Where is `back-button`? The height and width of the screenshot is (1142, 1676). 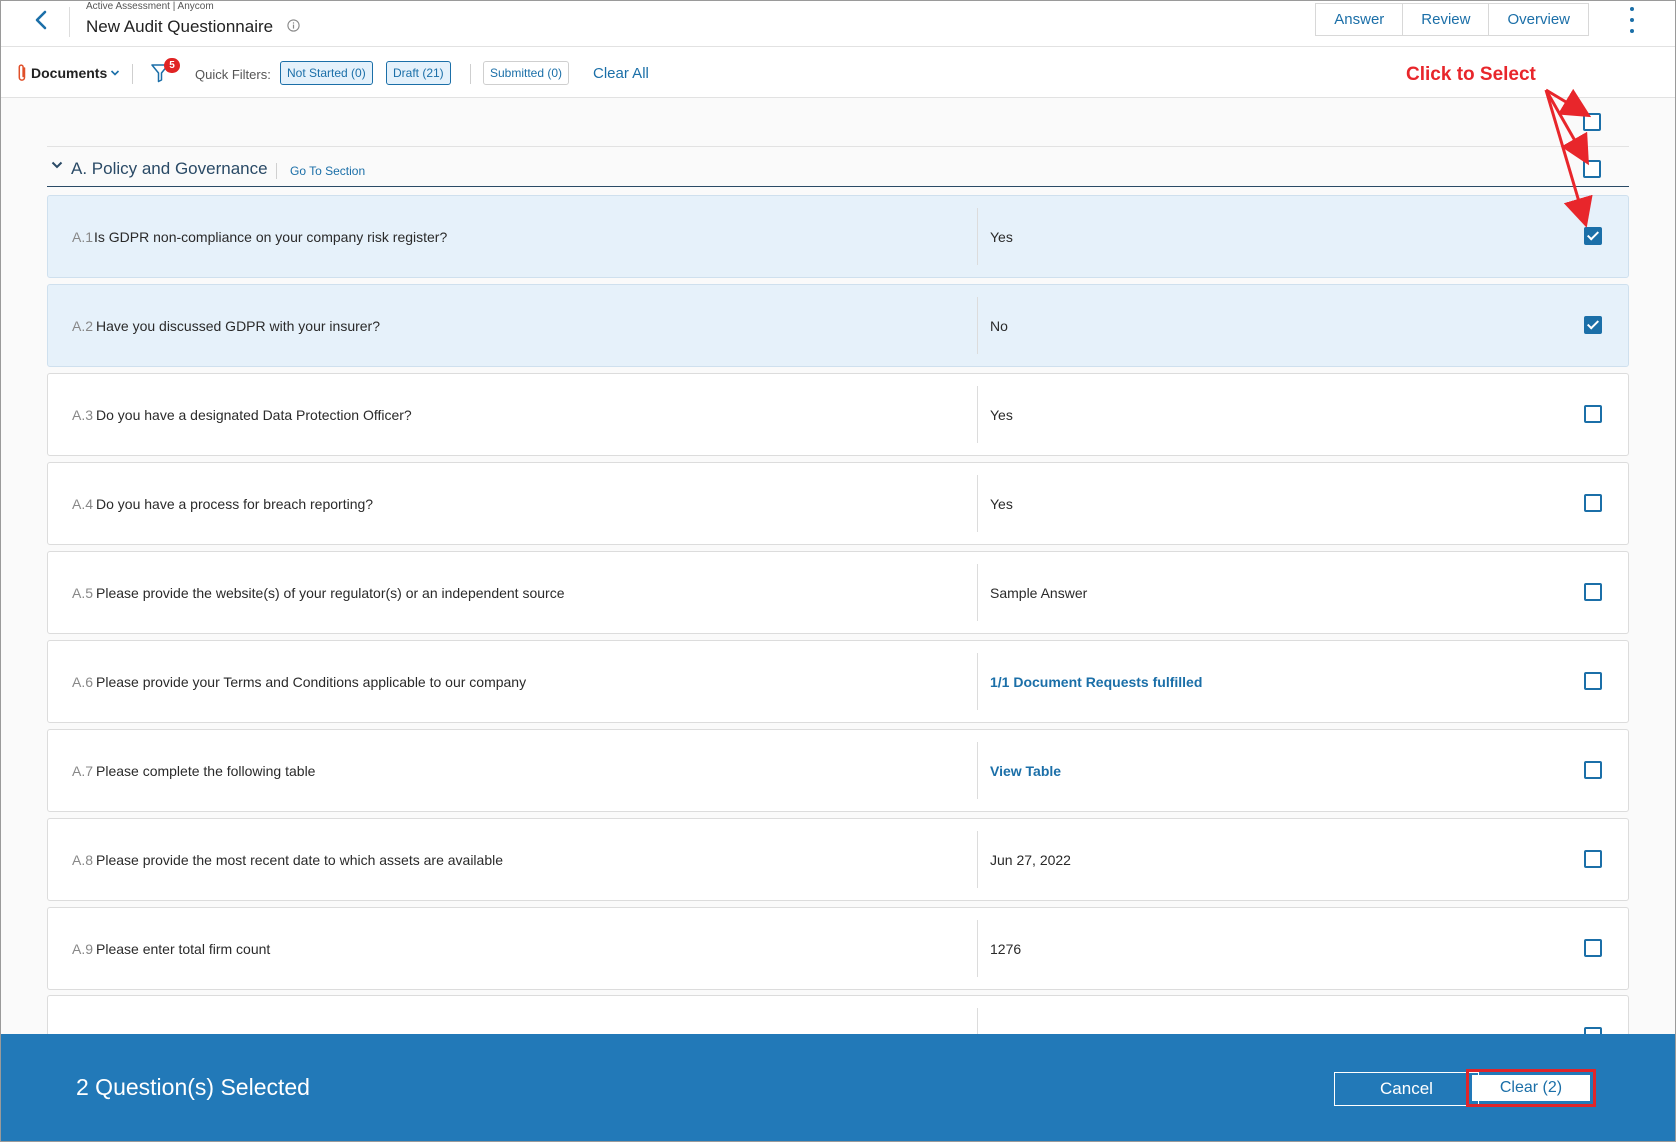 back-button is located at coordinates (41, 20).